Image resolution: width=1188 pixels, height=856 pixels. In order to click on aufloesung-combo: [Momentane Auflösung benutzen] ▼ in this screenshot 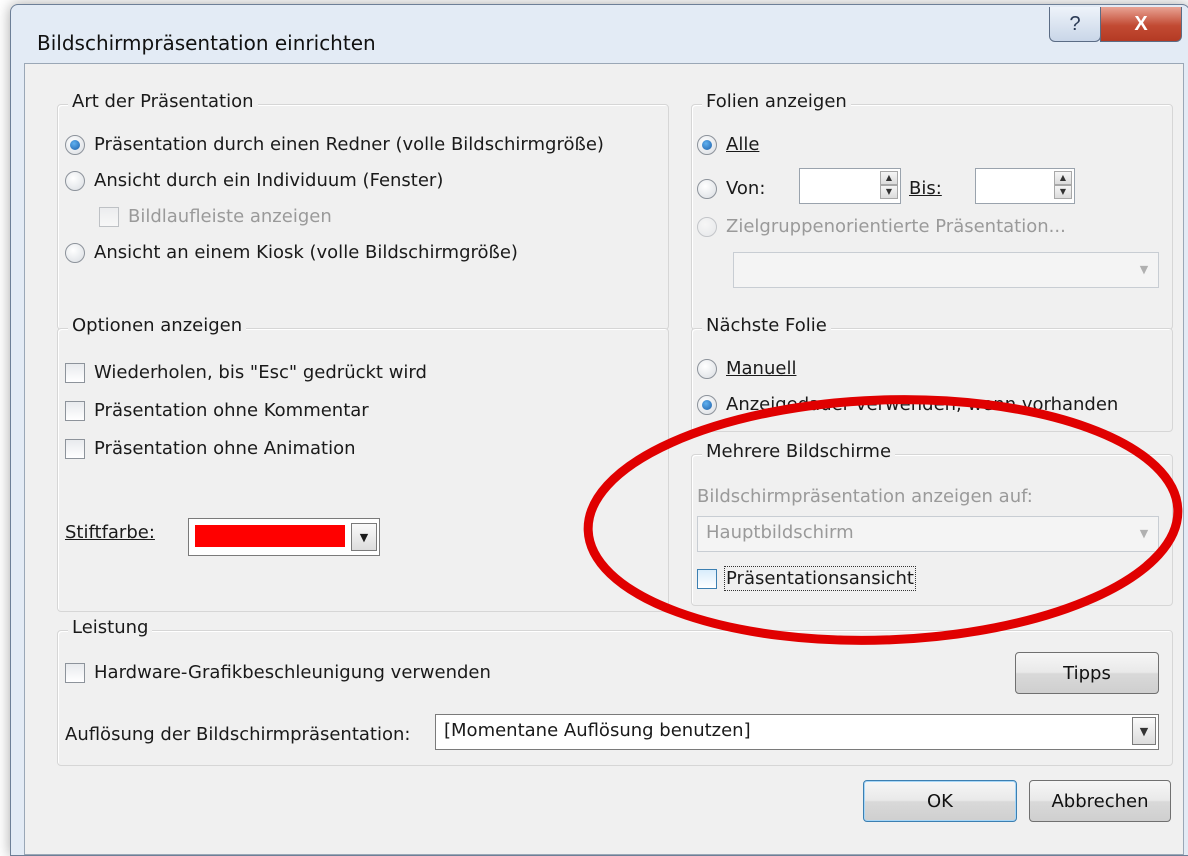, I will do `click(797, 732)`.